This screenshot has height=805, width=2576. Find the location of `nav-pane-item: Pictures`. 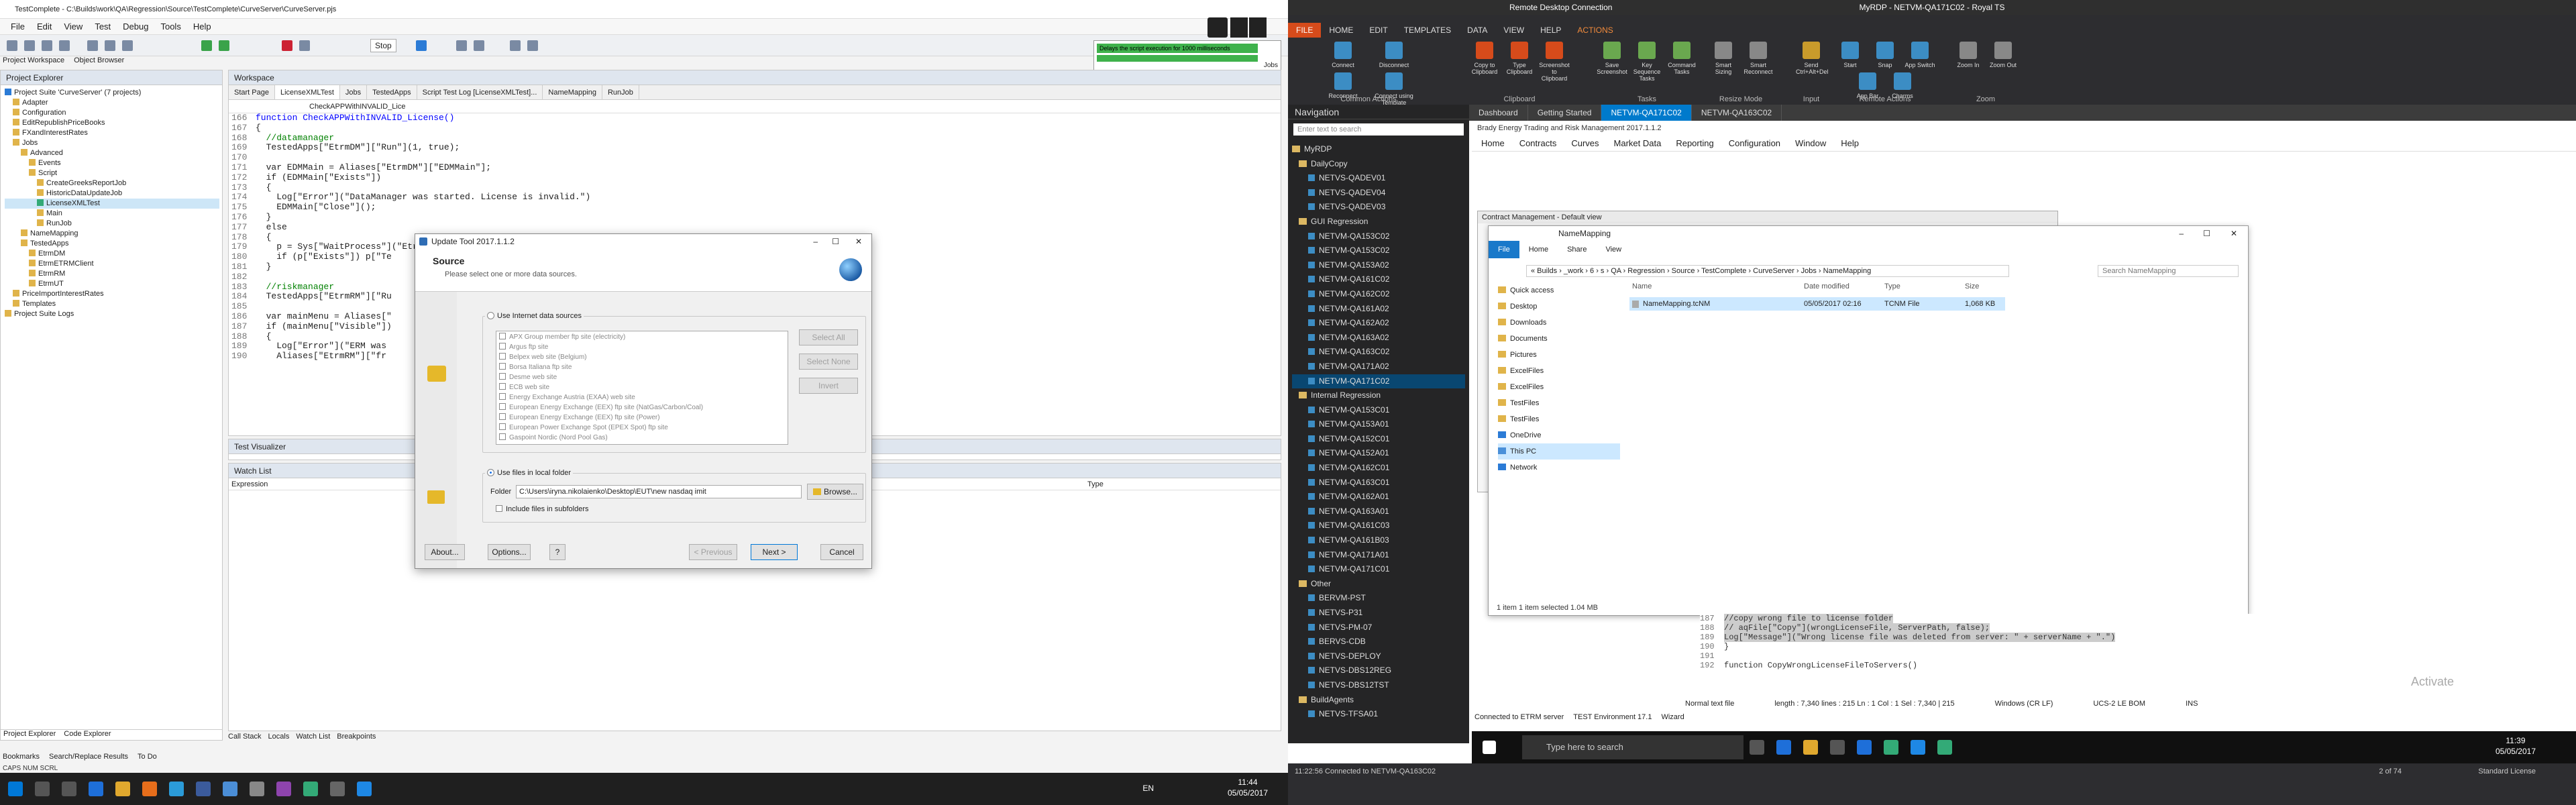

nav-pane-item: Pictures is located at coordinates (1559, 355).